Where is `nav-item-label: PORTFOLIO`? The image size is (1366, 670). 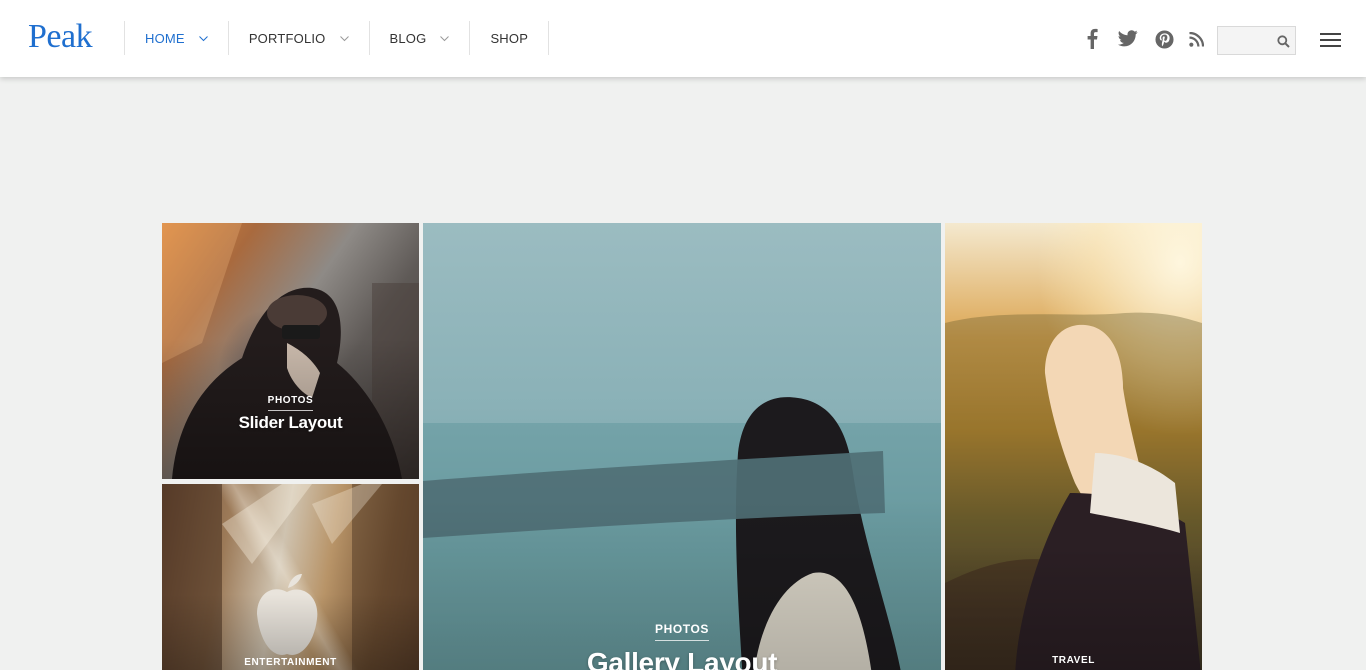 nav-item-label: PORTFOLIO is located at coordinates (287, 38).